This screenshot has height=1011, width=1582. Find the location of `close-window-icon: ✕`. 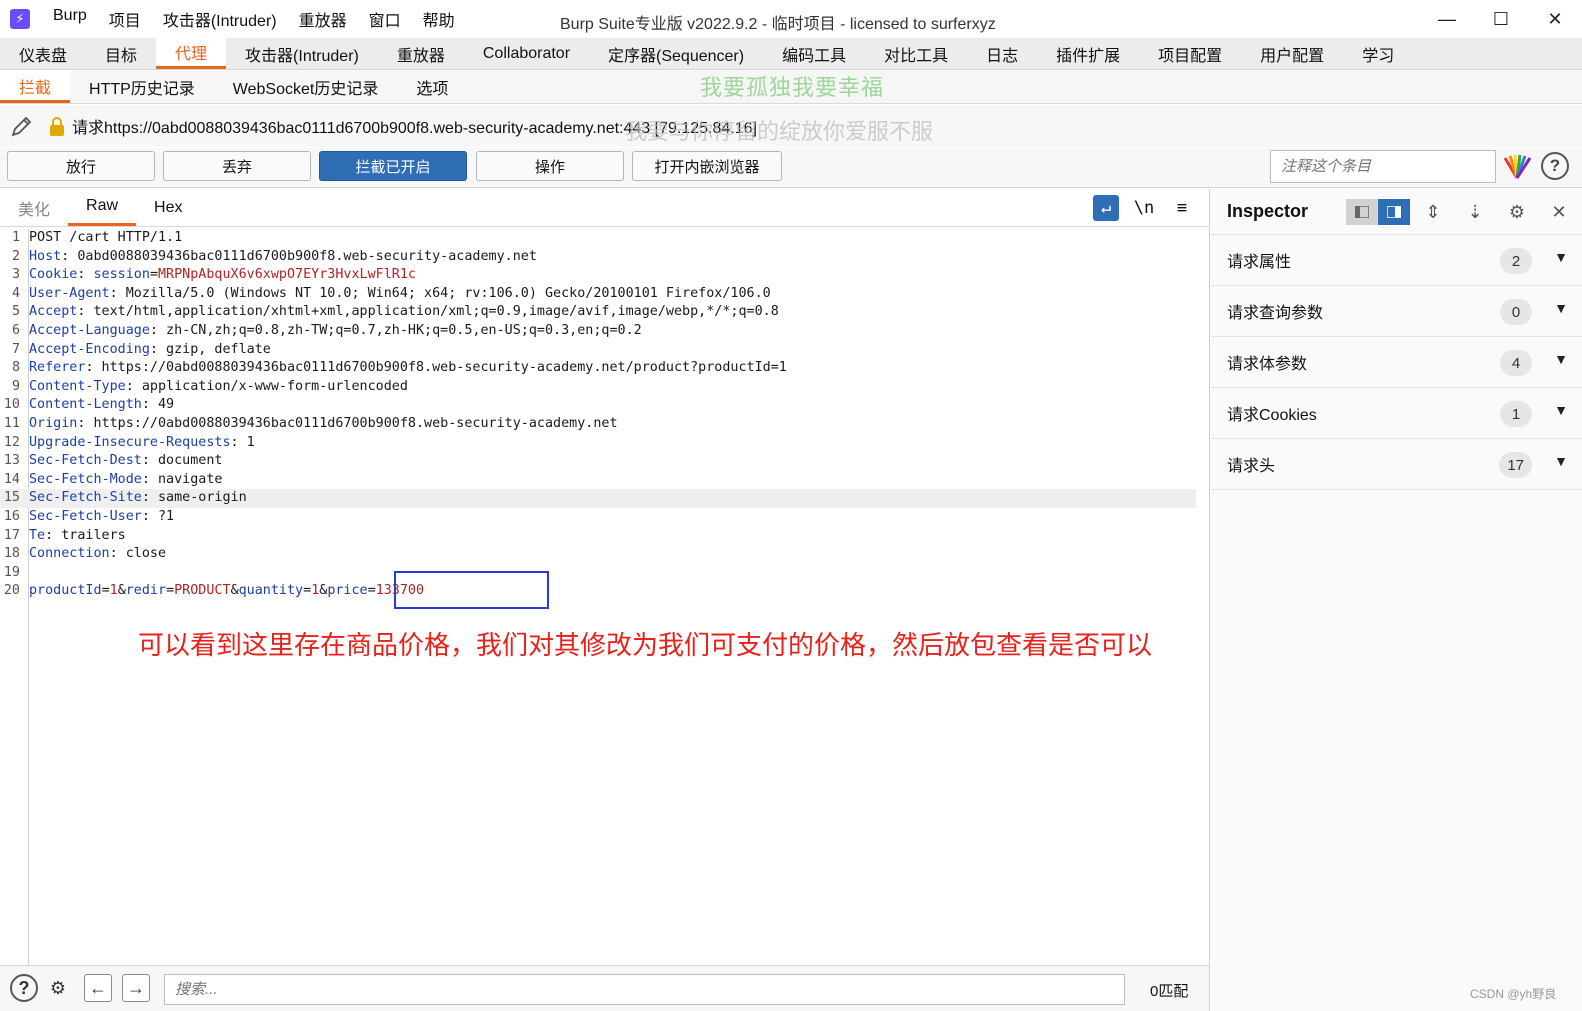

close-window-icon: ✕ is located at coordinates (1555, 19).